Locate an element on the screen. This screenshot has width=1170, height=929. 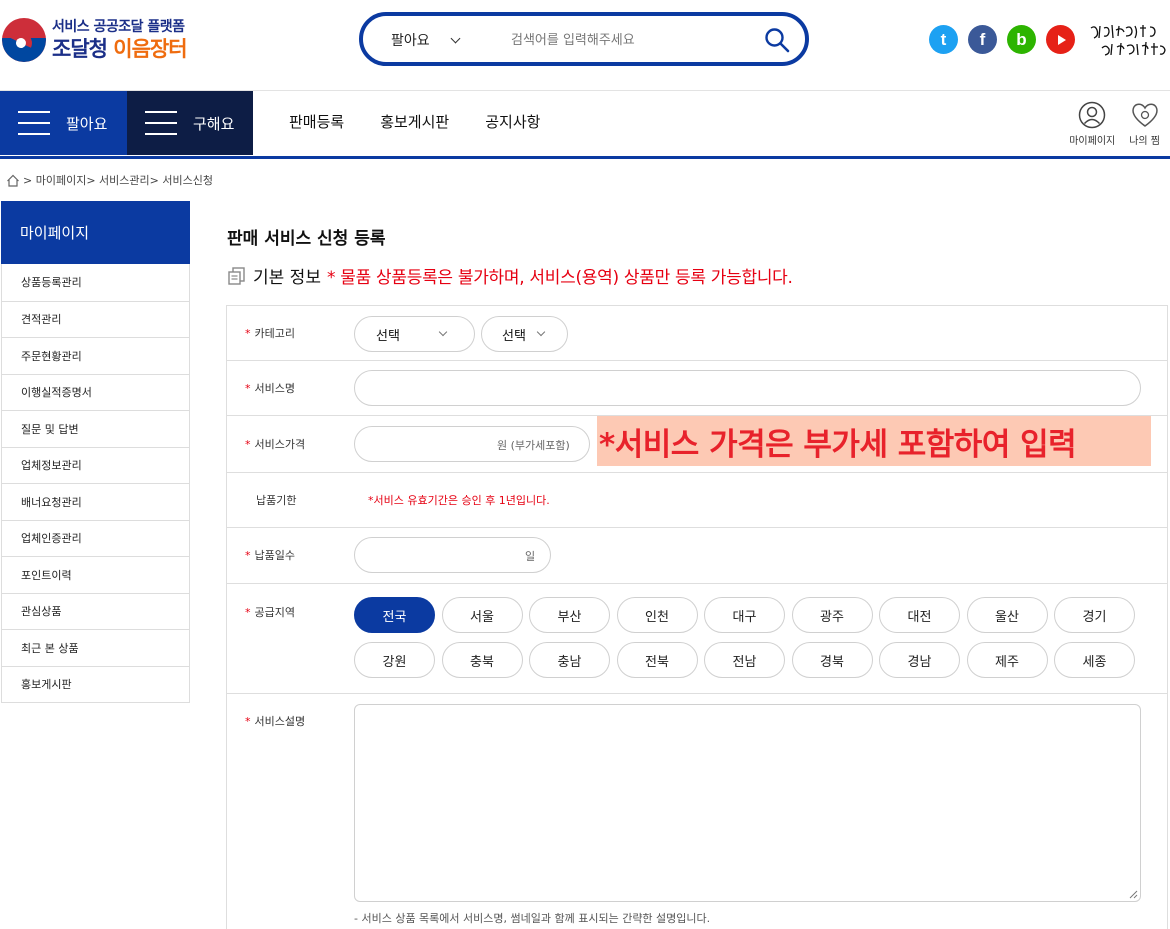
youtube-icon is located at coordinates (1060, 39).